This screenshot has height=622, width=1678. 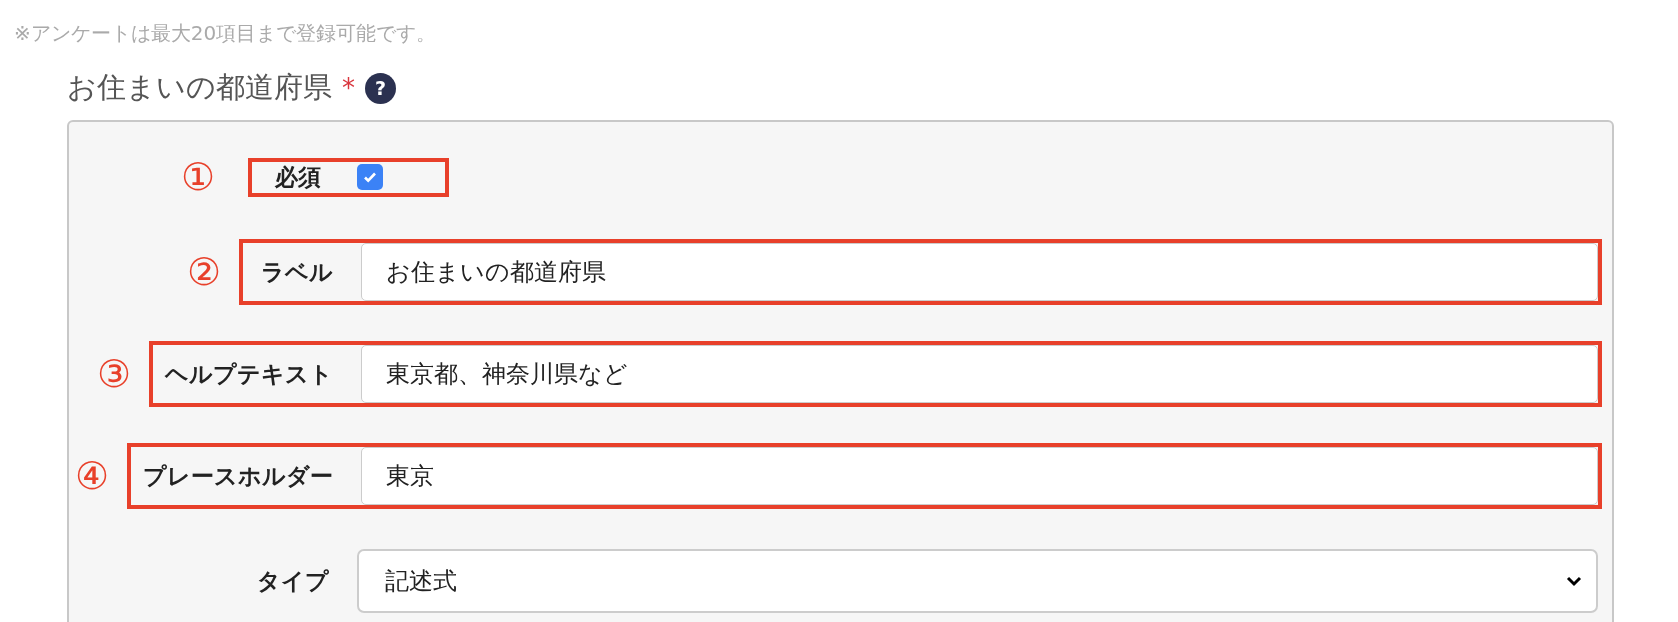 What do you see at coordinates (979, 272) in the screenshot?
I see `text-field: お住まいの都道府県` at bounding box center [979, 272].